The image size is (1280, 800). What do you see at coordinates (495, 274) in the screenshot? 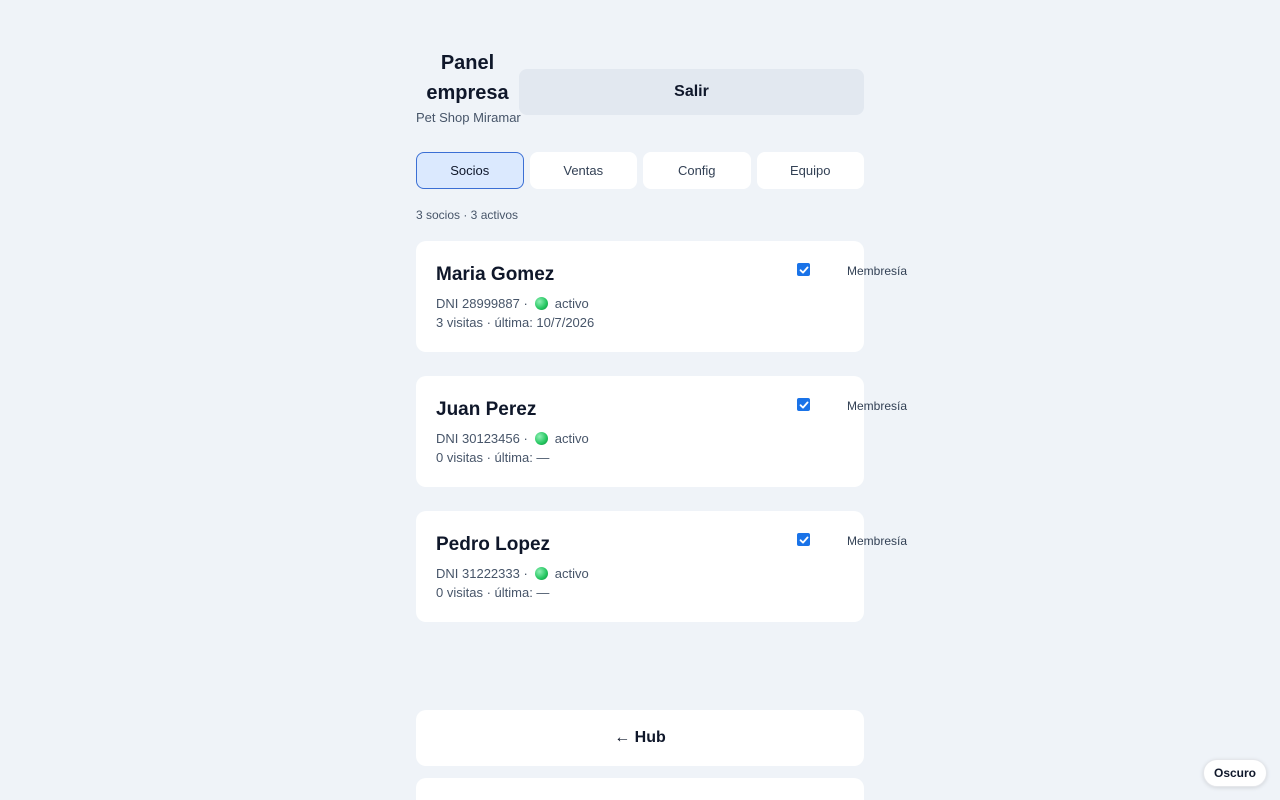
I see `member-name: Maria Gomez` at bounding box center [495, 274].